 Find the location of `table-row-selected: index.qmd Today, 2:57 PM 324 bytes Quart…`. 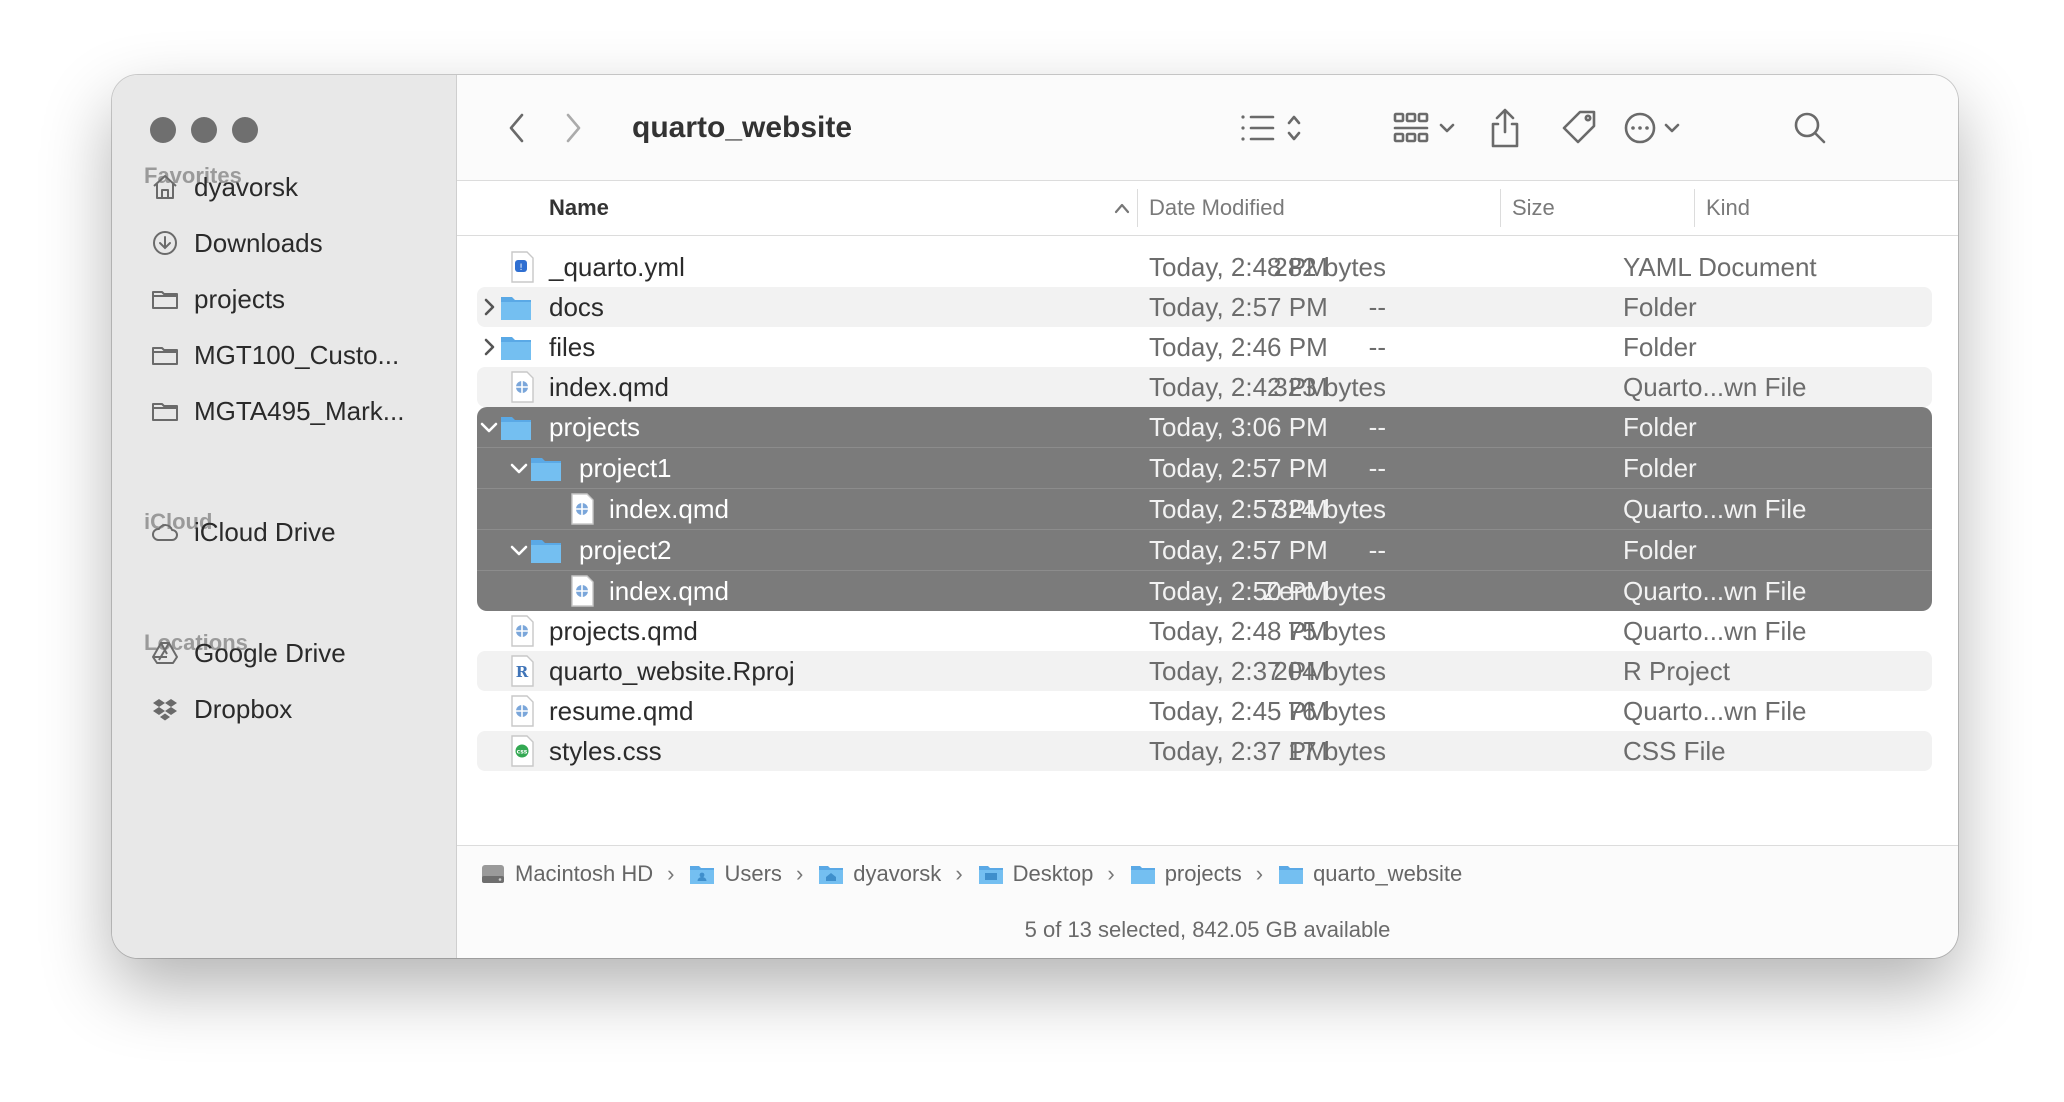

table-row-selected: index.qmd Today, 2:57 PM 324 bytes Quart… is located at coordinates (1204, 509).